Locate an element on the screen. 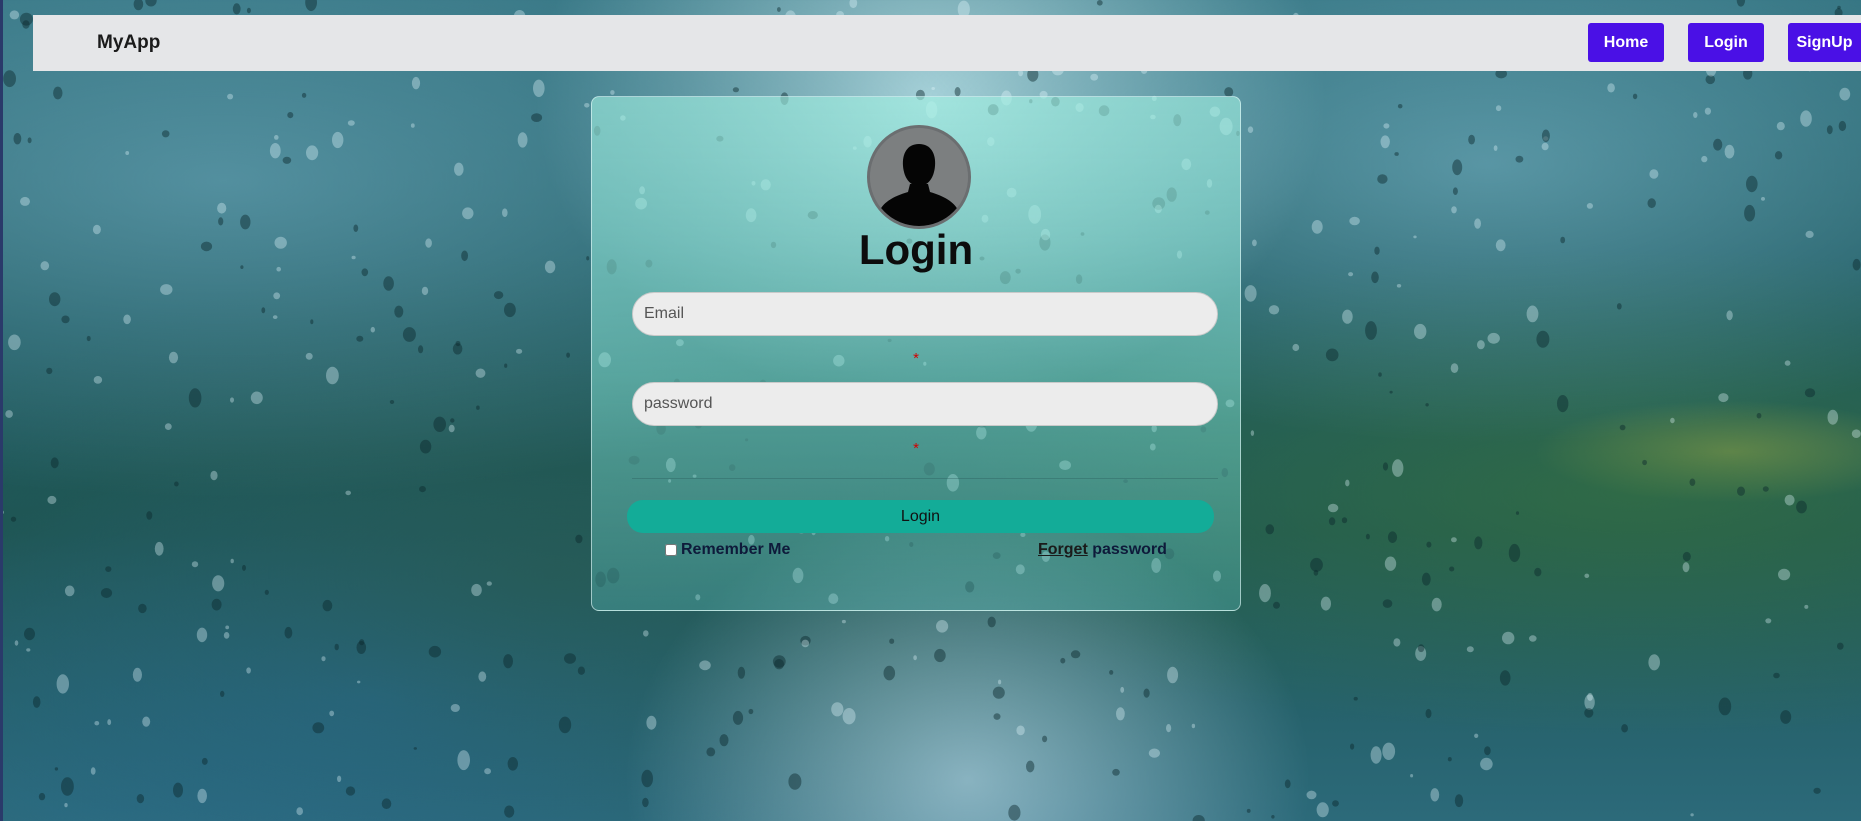 This screenshot has width=1861, height=821. remember-me-label: Remember Me is located at coordinates (736, 549).